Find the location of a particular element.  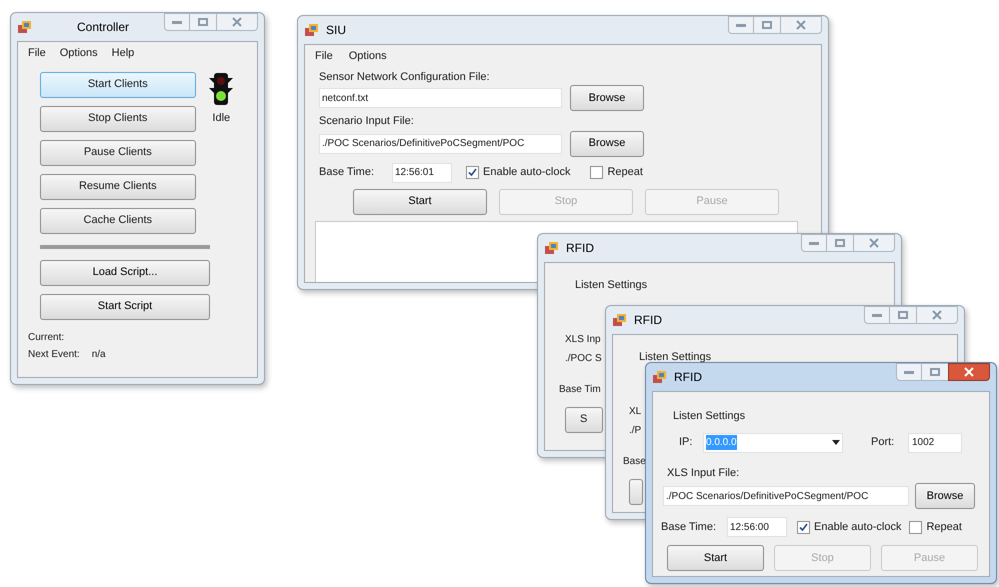

window-title: Controller is located at coordinates (103, 27).